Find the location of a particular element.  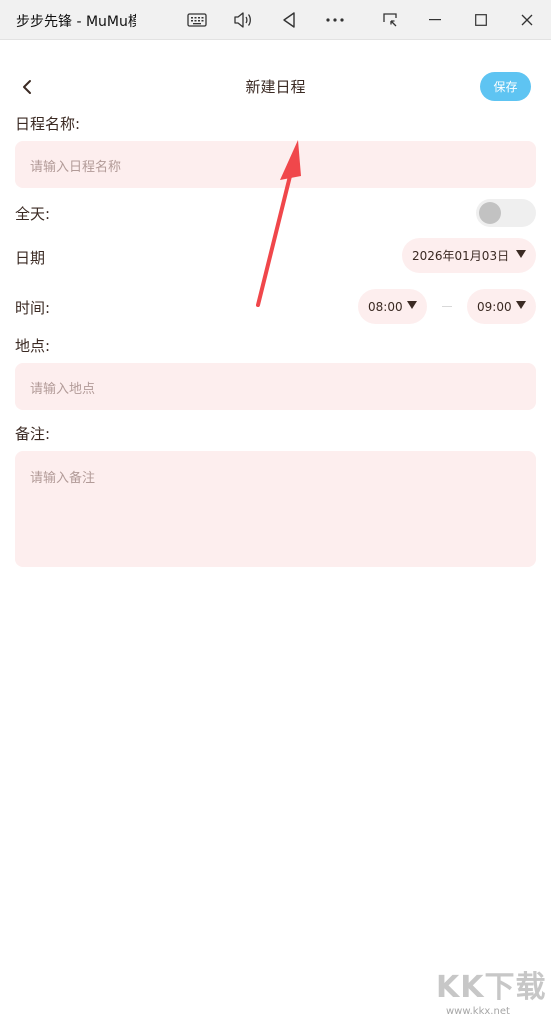

watermark-logo: KK下载 www.kkx.net is located at coordinates (493, 991).